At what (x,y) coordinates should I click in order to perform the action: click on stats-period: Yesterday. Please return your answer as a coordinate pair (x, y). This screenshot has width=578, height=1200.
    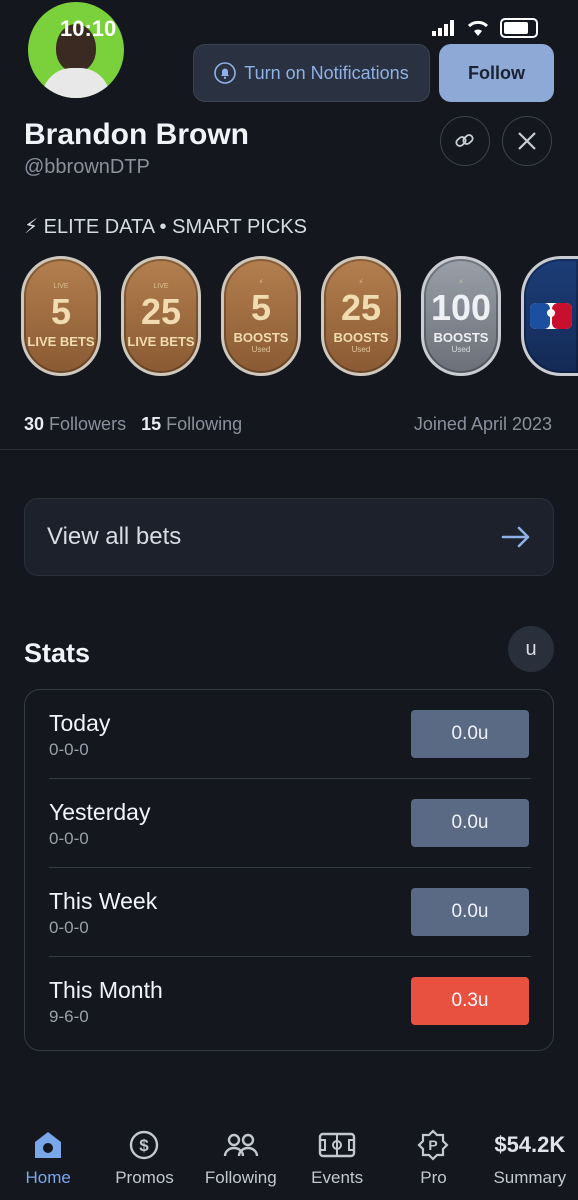
    Looking at the image, I should click on (100, 812).